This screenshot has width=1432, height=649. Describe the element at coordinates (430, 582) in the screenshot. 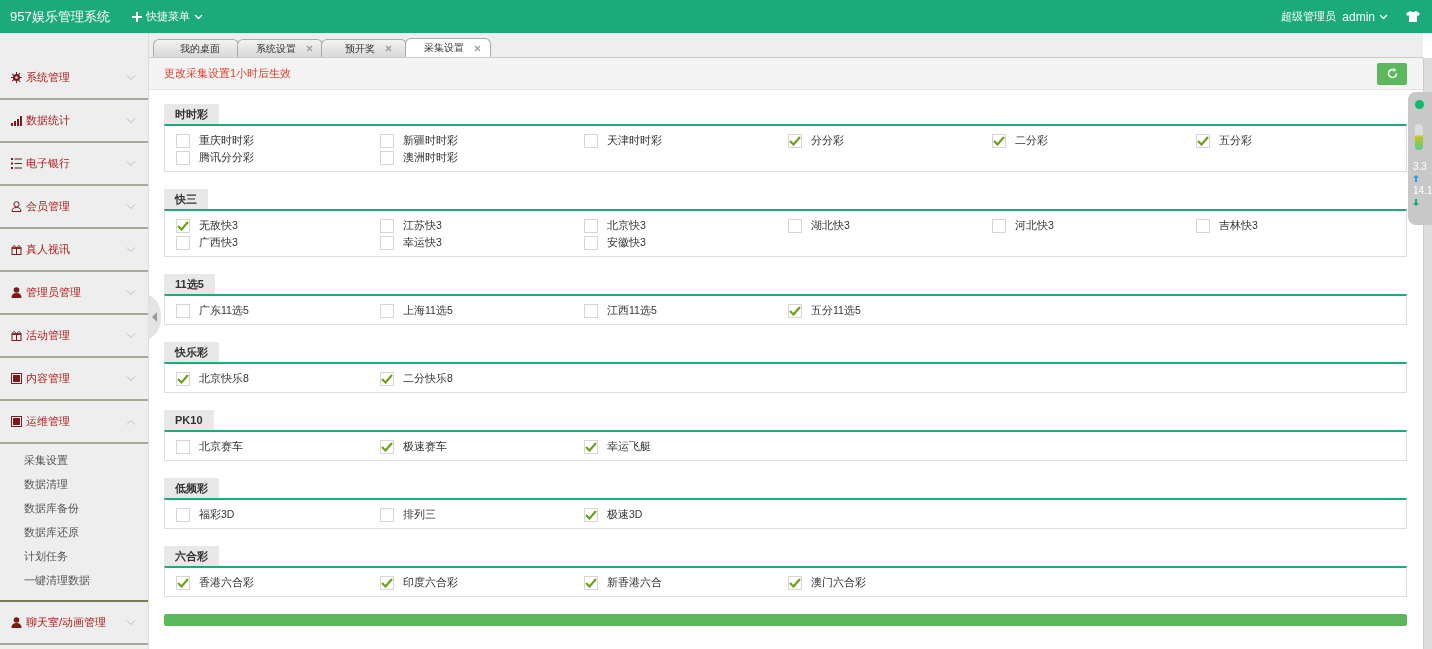

I see `option-label: 印度六合彩` at that location.